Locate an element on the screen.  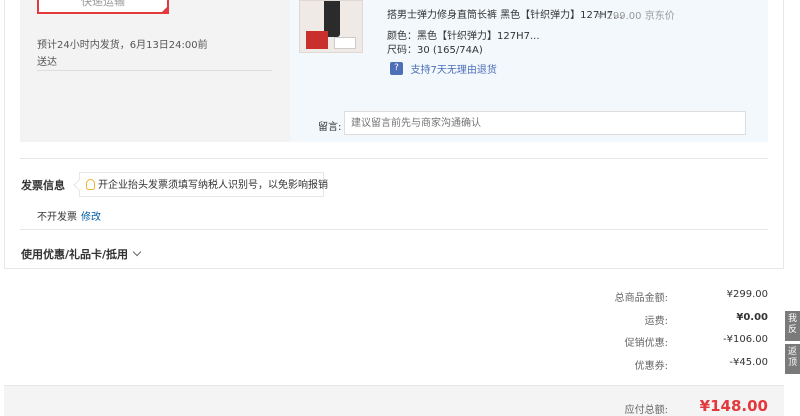
return-policy: ? 支持7天无理由退货 is located at coordinates (443, 68).